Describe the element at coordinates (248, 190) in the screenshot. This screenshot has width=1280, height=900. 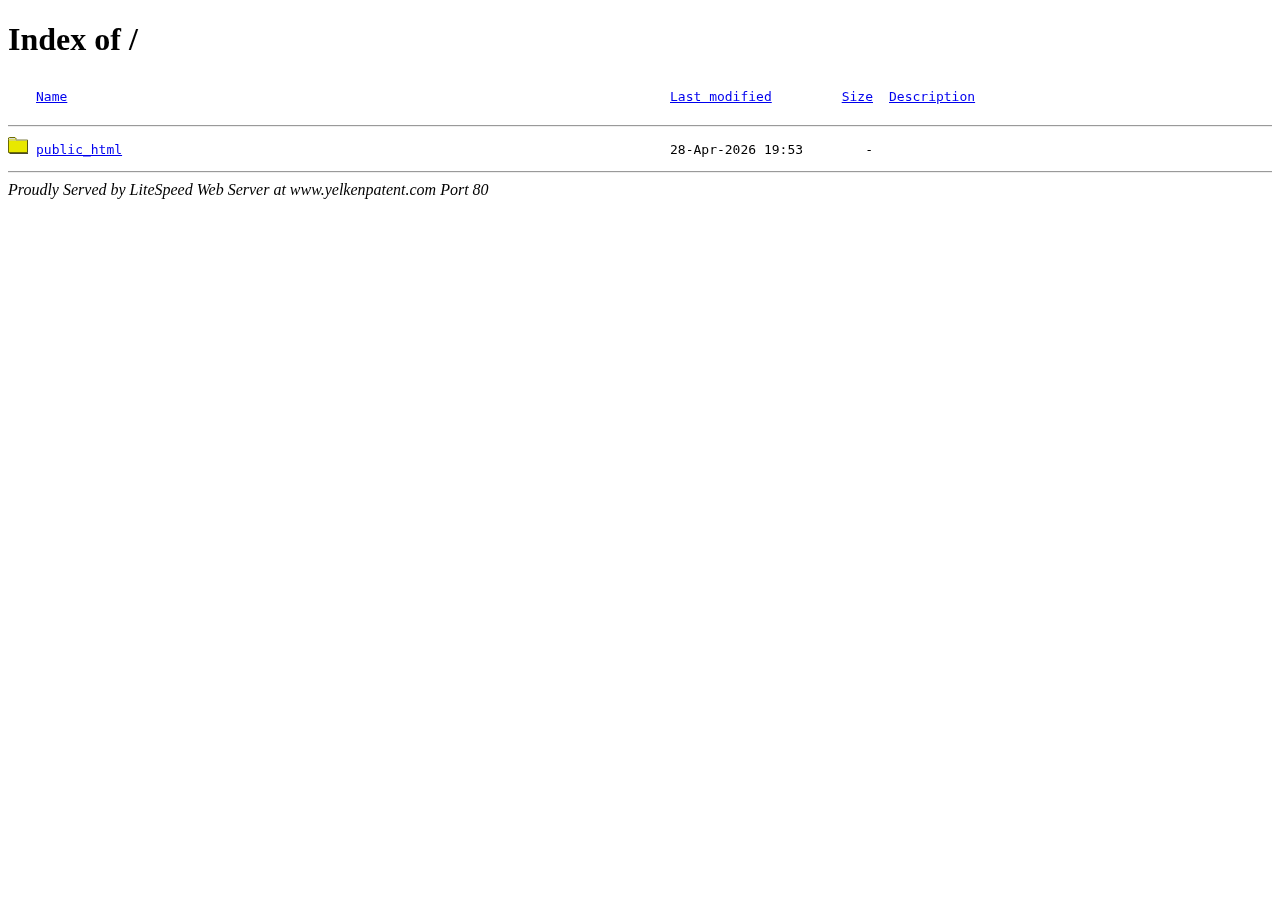
I see `server-footer: Proudly Served by LiteSpeed Web Server at www.yelkenpatent.com Port 80` at that location.